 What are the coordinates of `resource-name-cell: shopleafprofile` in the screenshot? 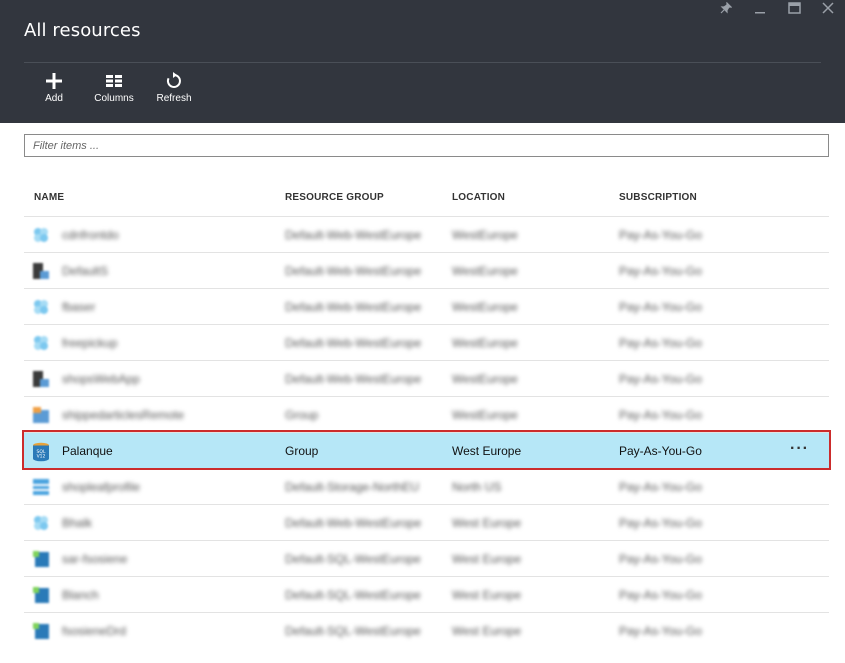 It's located at (101, 487).